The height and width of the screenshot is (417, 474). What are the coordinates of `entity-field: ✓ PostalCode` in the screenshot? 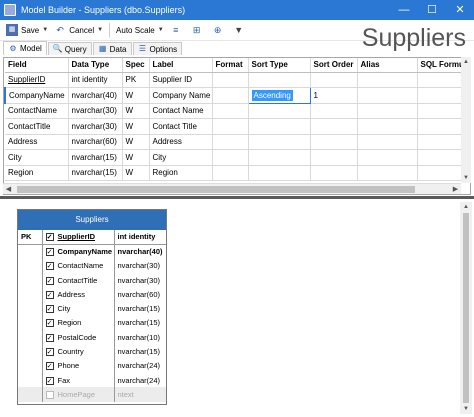 It's located at (78, 337).